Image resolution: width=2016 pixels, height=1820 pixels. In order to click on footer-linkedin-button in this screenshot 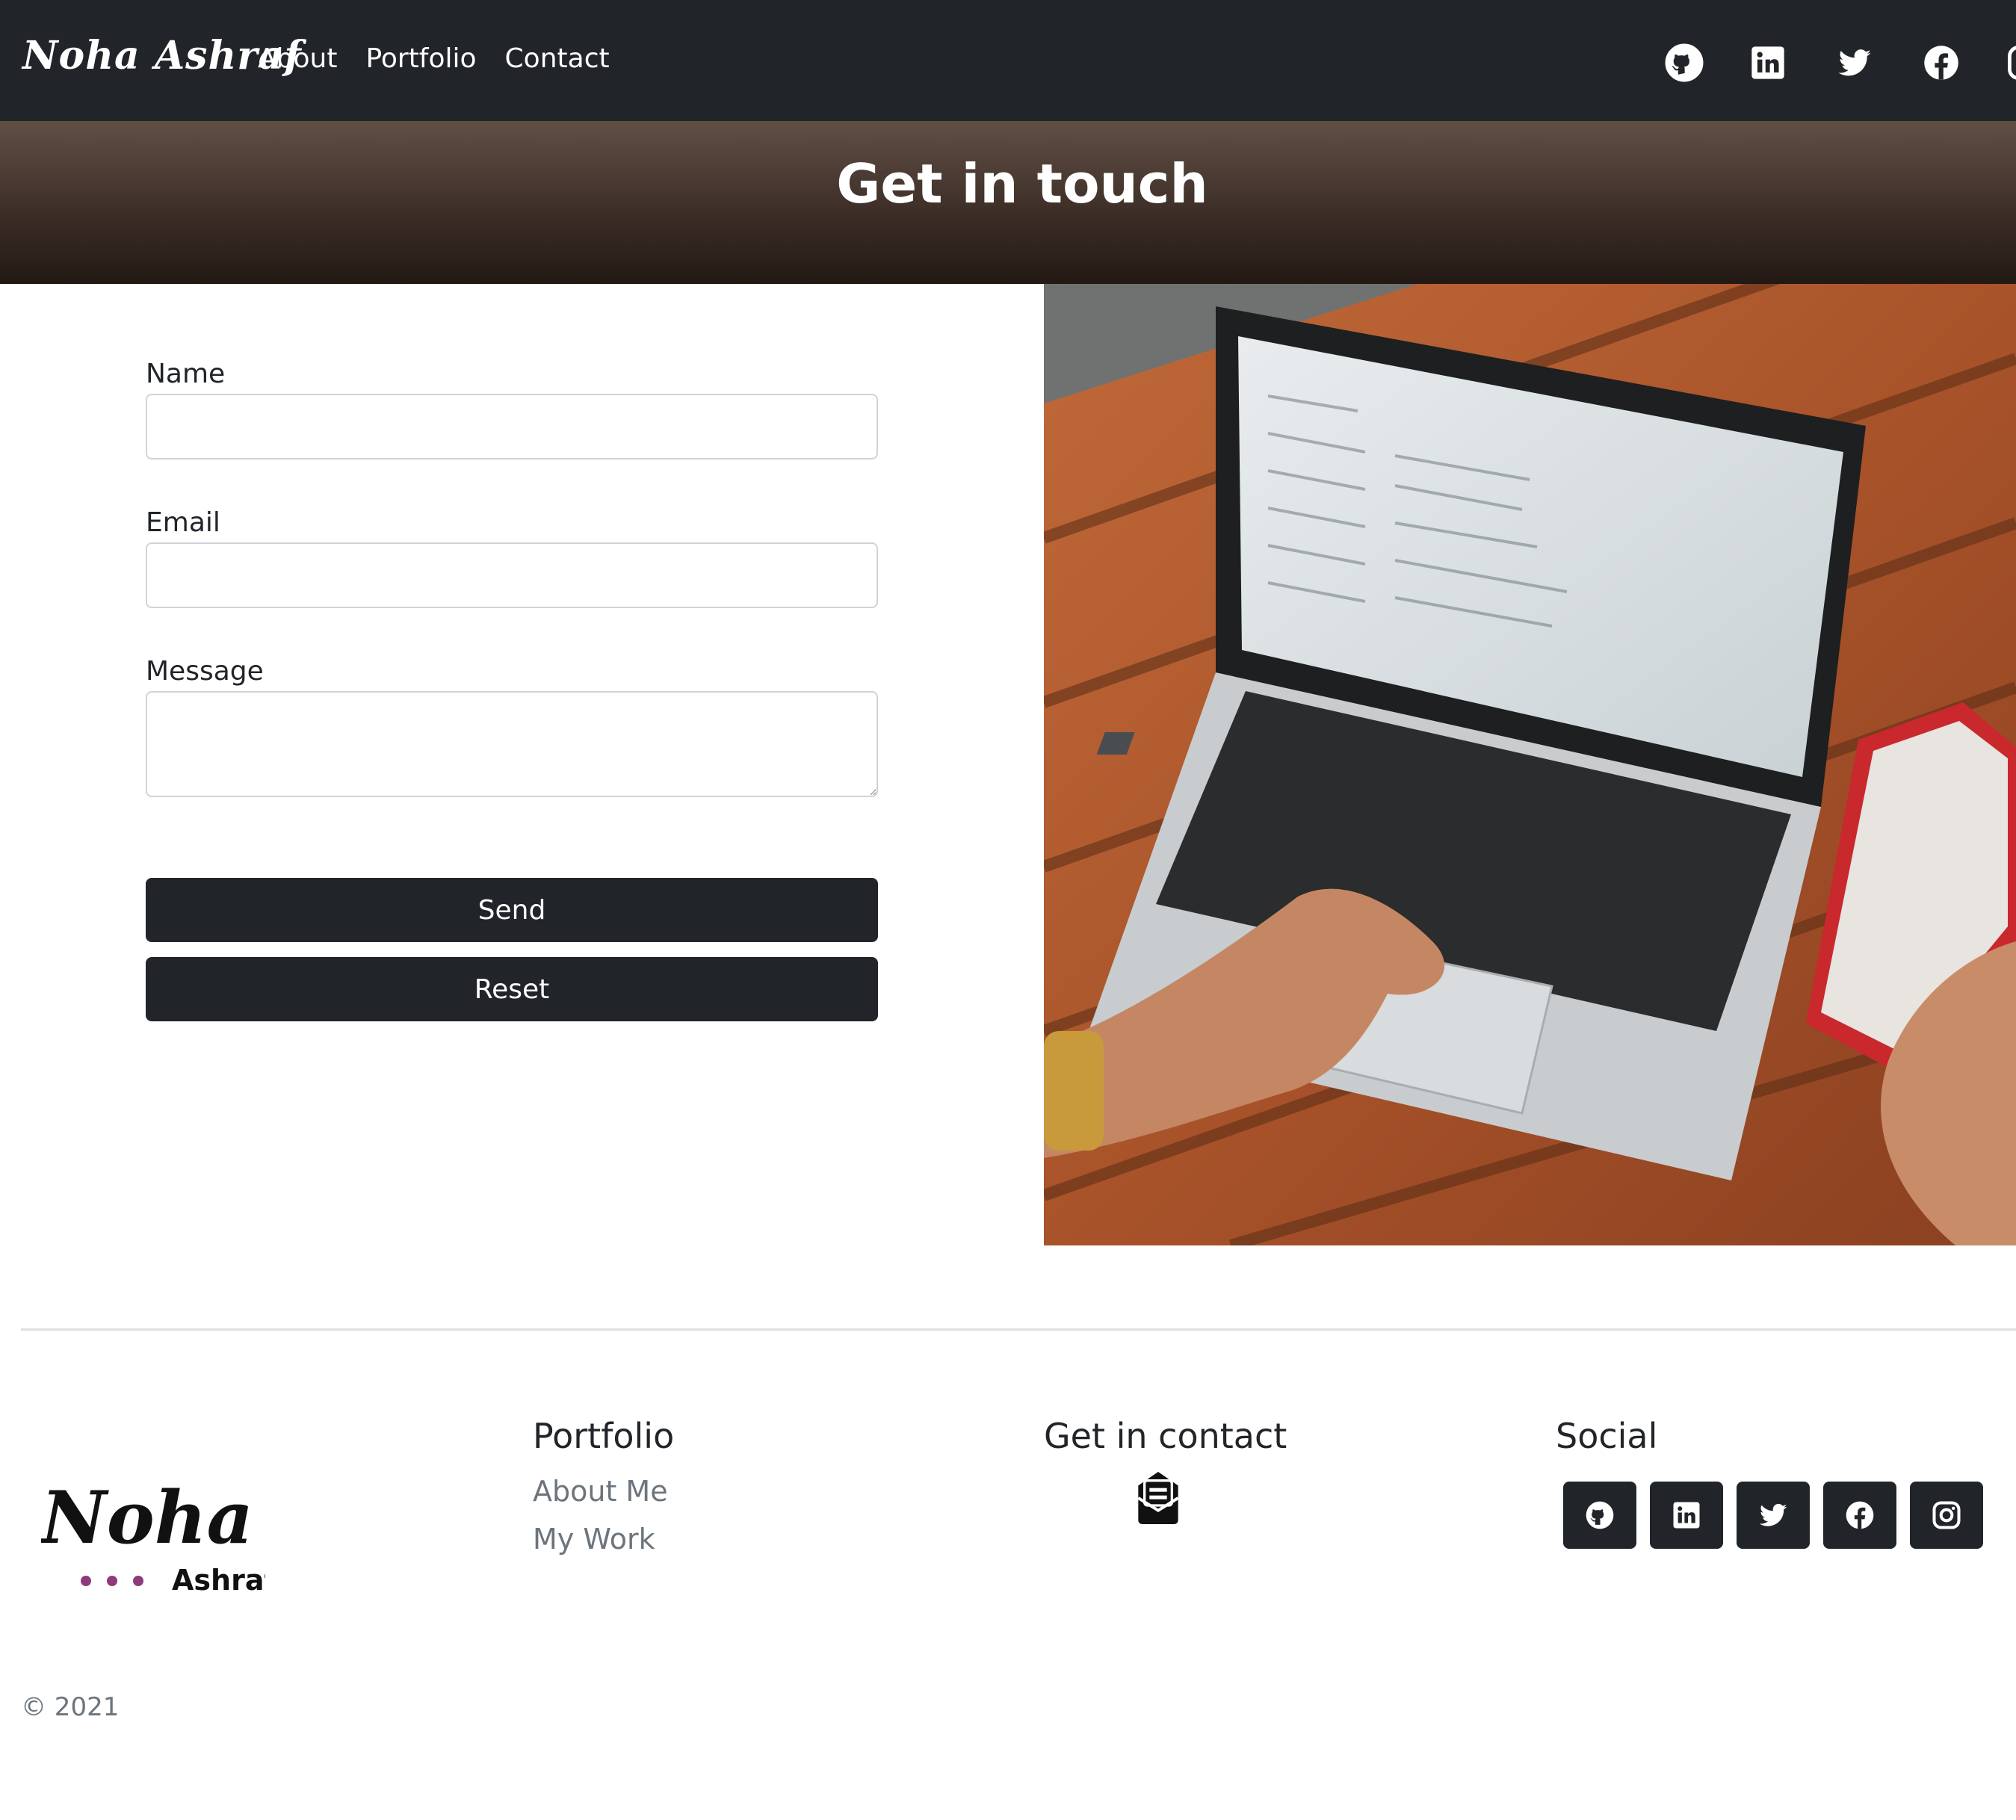, I will do `click(1686, 1515)`.